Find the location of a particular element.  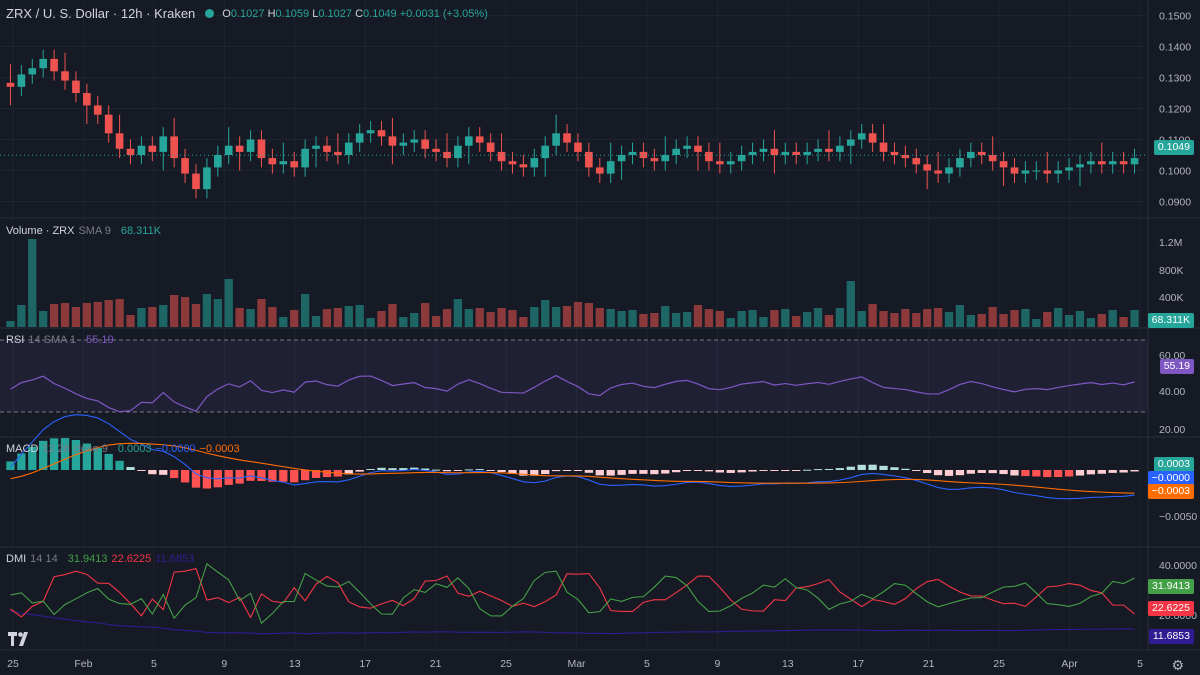

gear-icon: ⚙ is located at coordinates (1177, 665).